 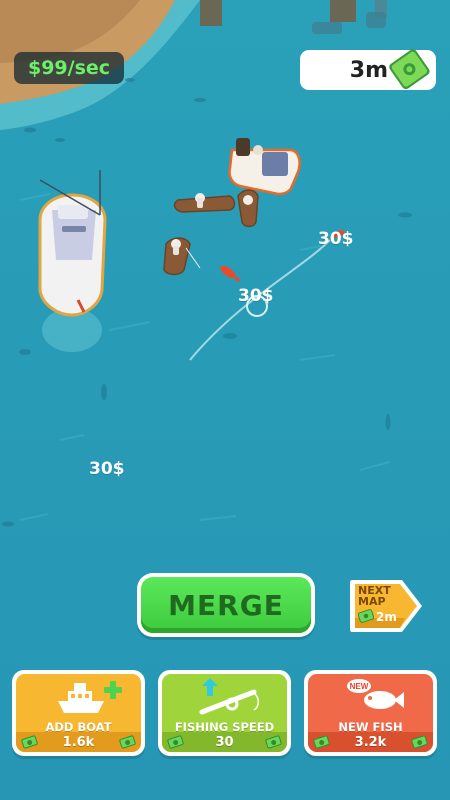 I want to click on next-map-cost: 2m, so click(x=386, y=617).